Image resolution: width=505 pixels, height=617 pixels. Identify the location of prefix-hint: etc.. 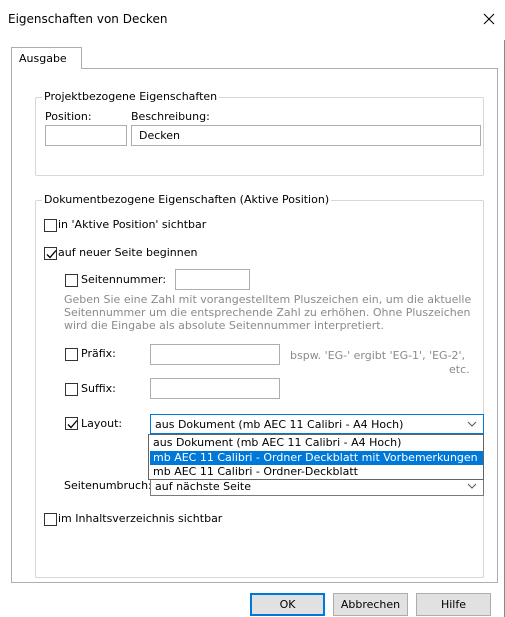
(459, 369).